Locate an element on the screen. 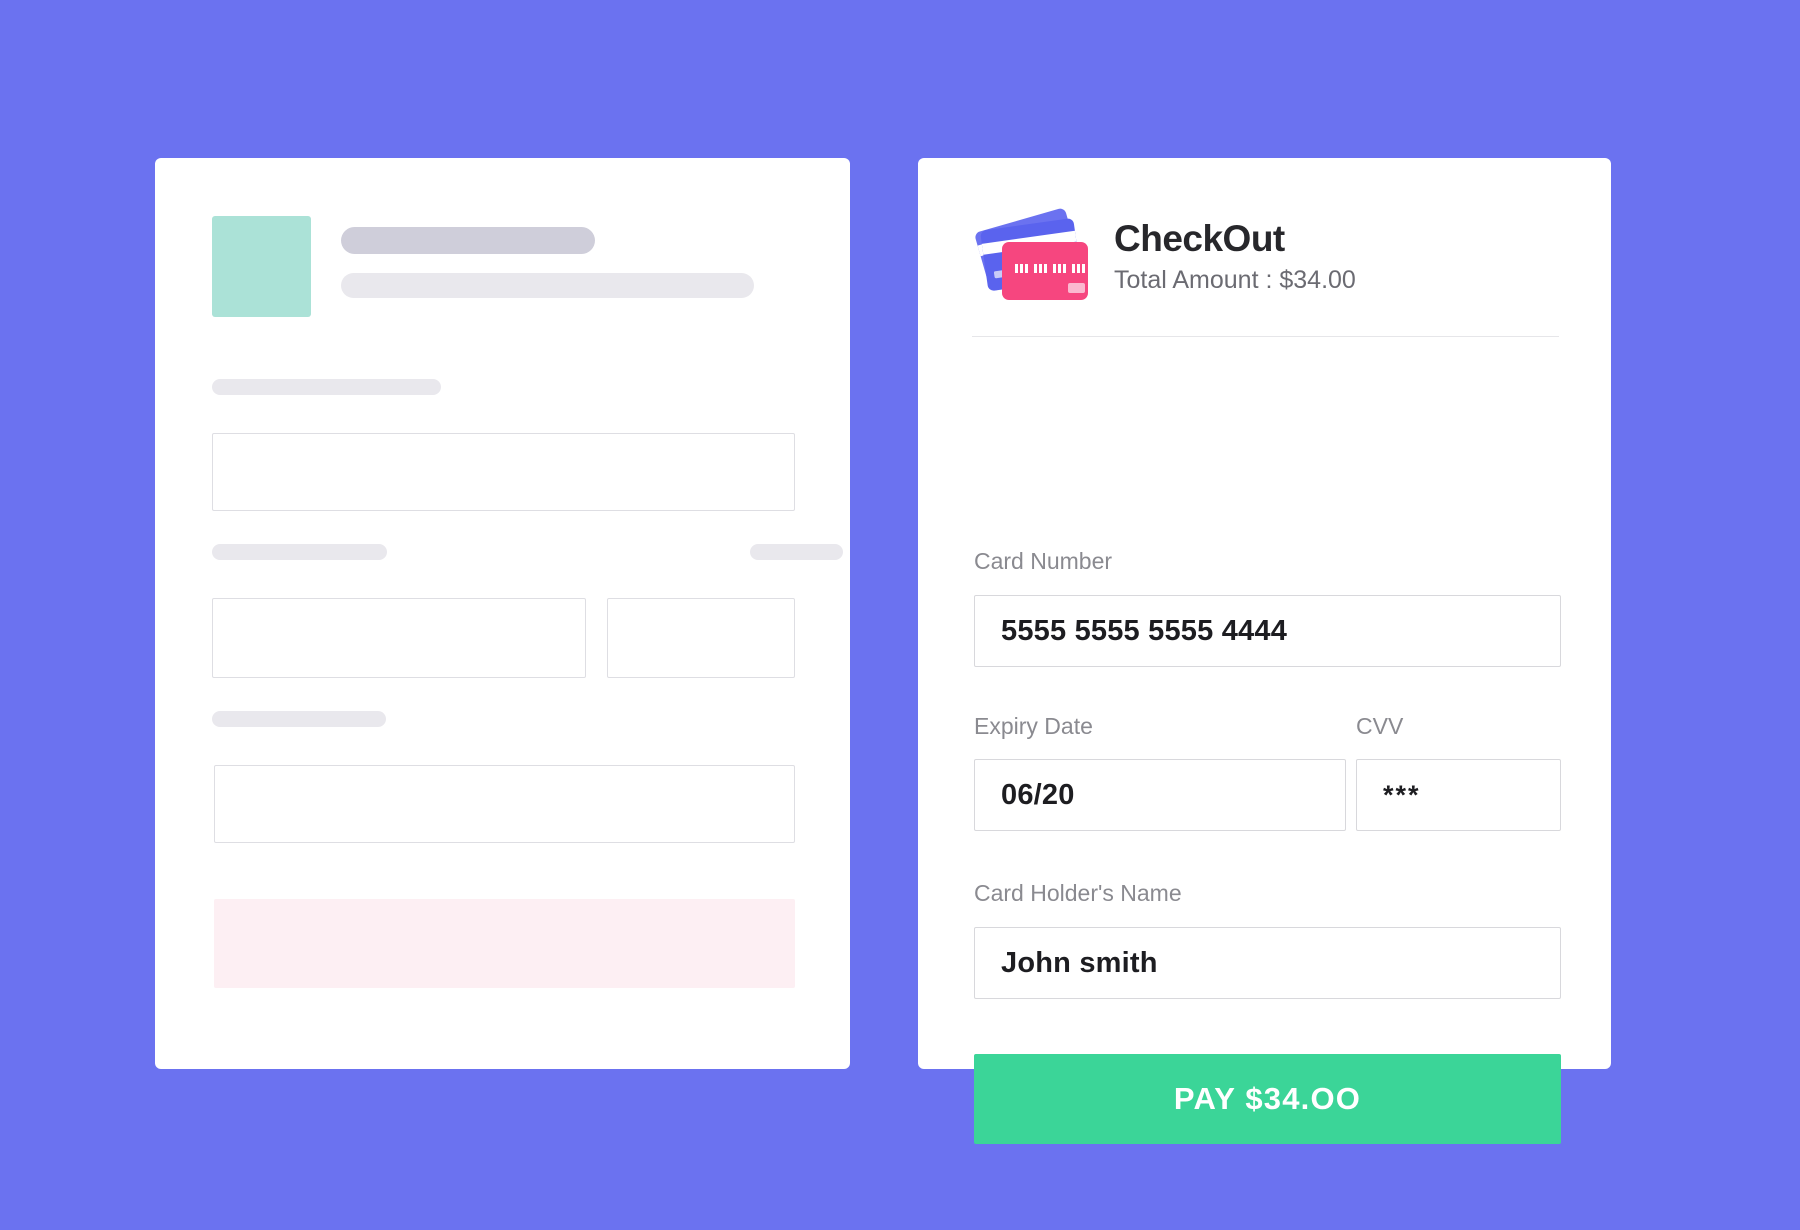 The image size is (1800, 1230). card-holder-name-value: John smith is located at coordinates (1079, 962).